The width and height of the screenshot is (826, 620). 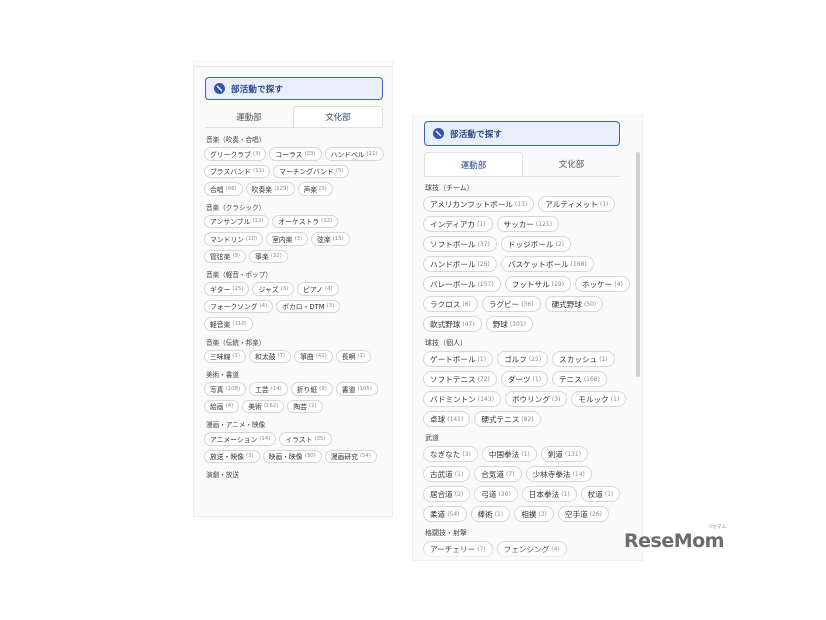 What do you see at coordinates (462, 284) in the screenshot?
I see `club-chip: バレーボール (157)` at bounding box center [462, 284].